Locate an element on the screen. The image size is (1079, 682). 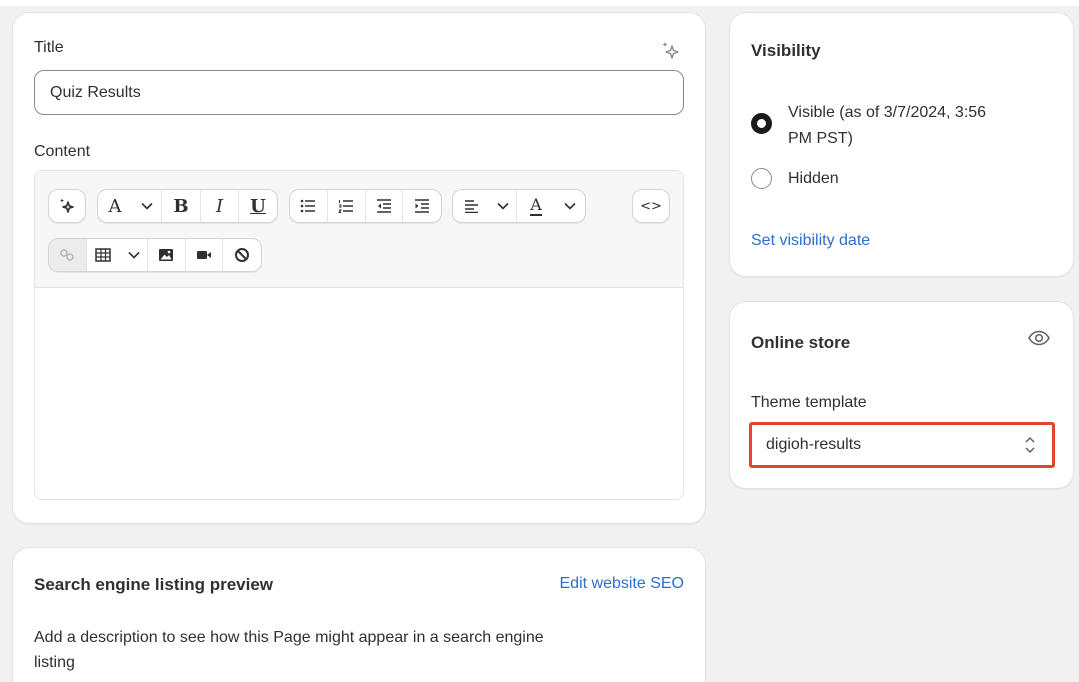
select-arrows-icon is located at coordinates (1030, 447).